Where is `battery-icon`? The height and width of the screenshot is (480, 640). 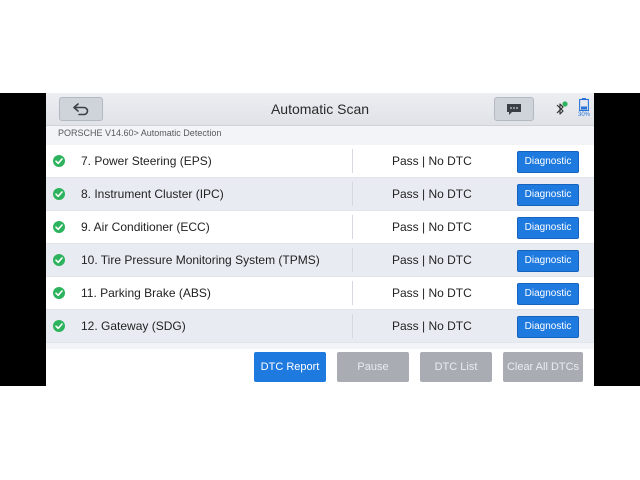 battery-icon is located at coordinates (584, 104).